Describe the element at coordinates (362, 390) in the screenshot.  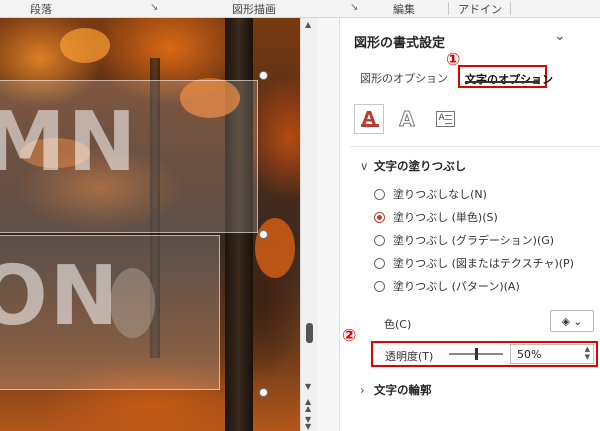
I see `chevron-right-icon: ›` at that location.